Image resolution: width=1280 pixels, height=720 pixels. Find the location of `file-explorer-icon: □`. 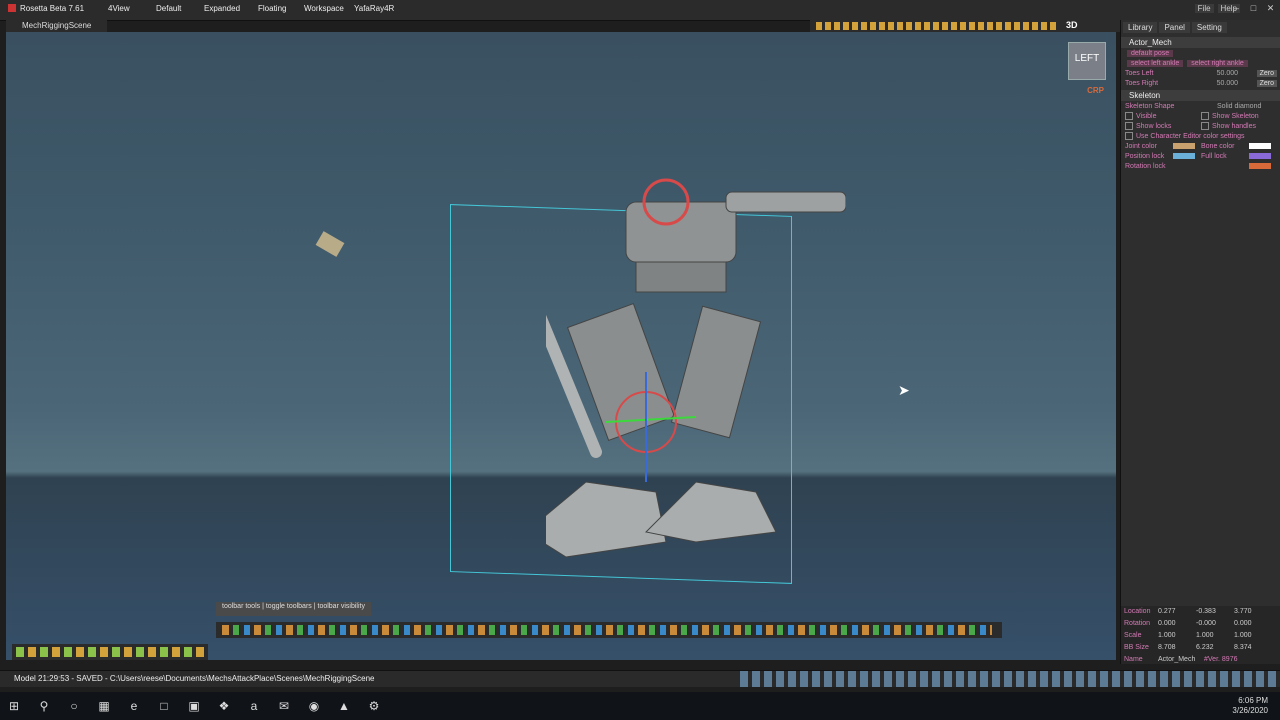

file-explorer-icon: □ is located at coordinates (164, 706).